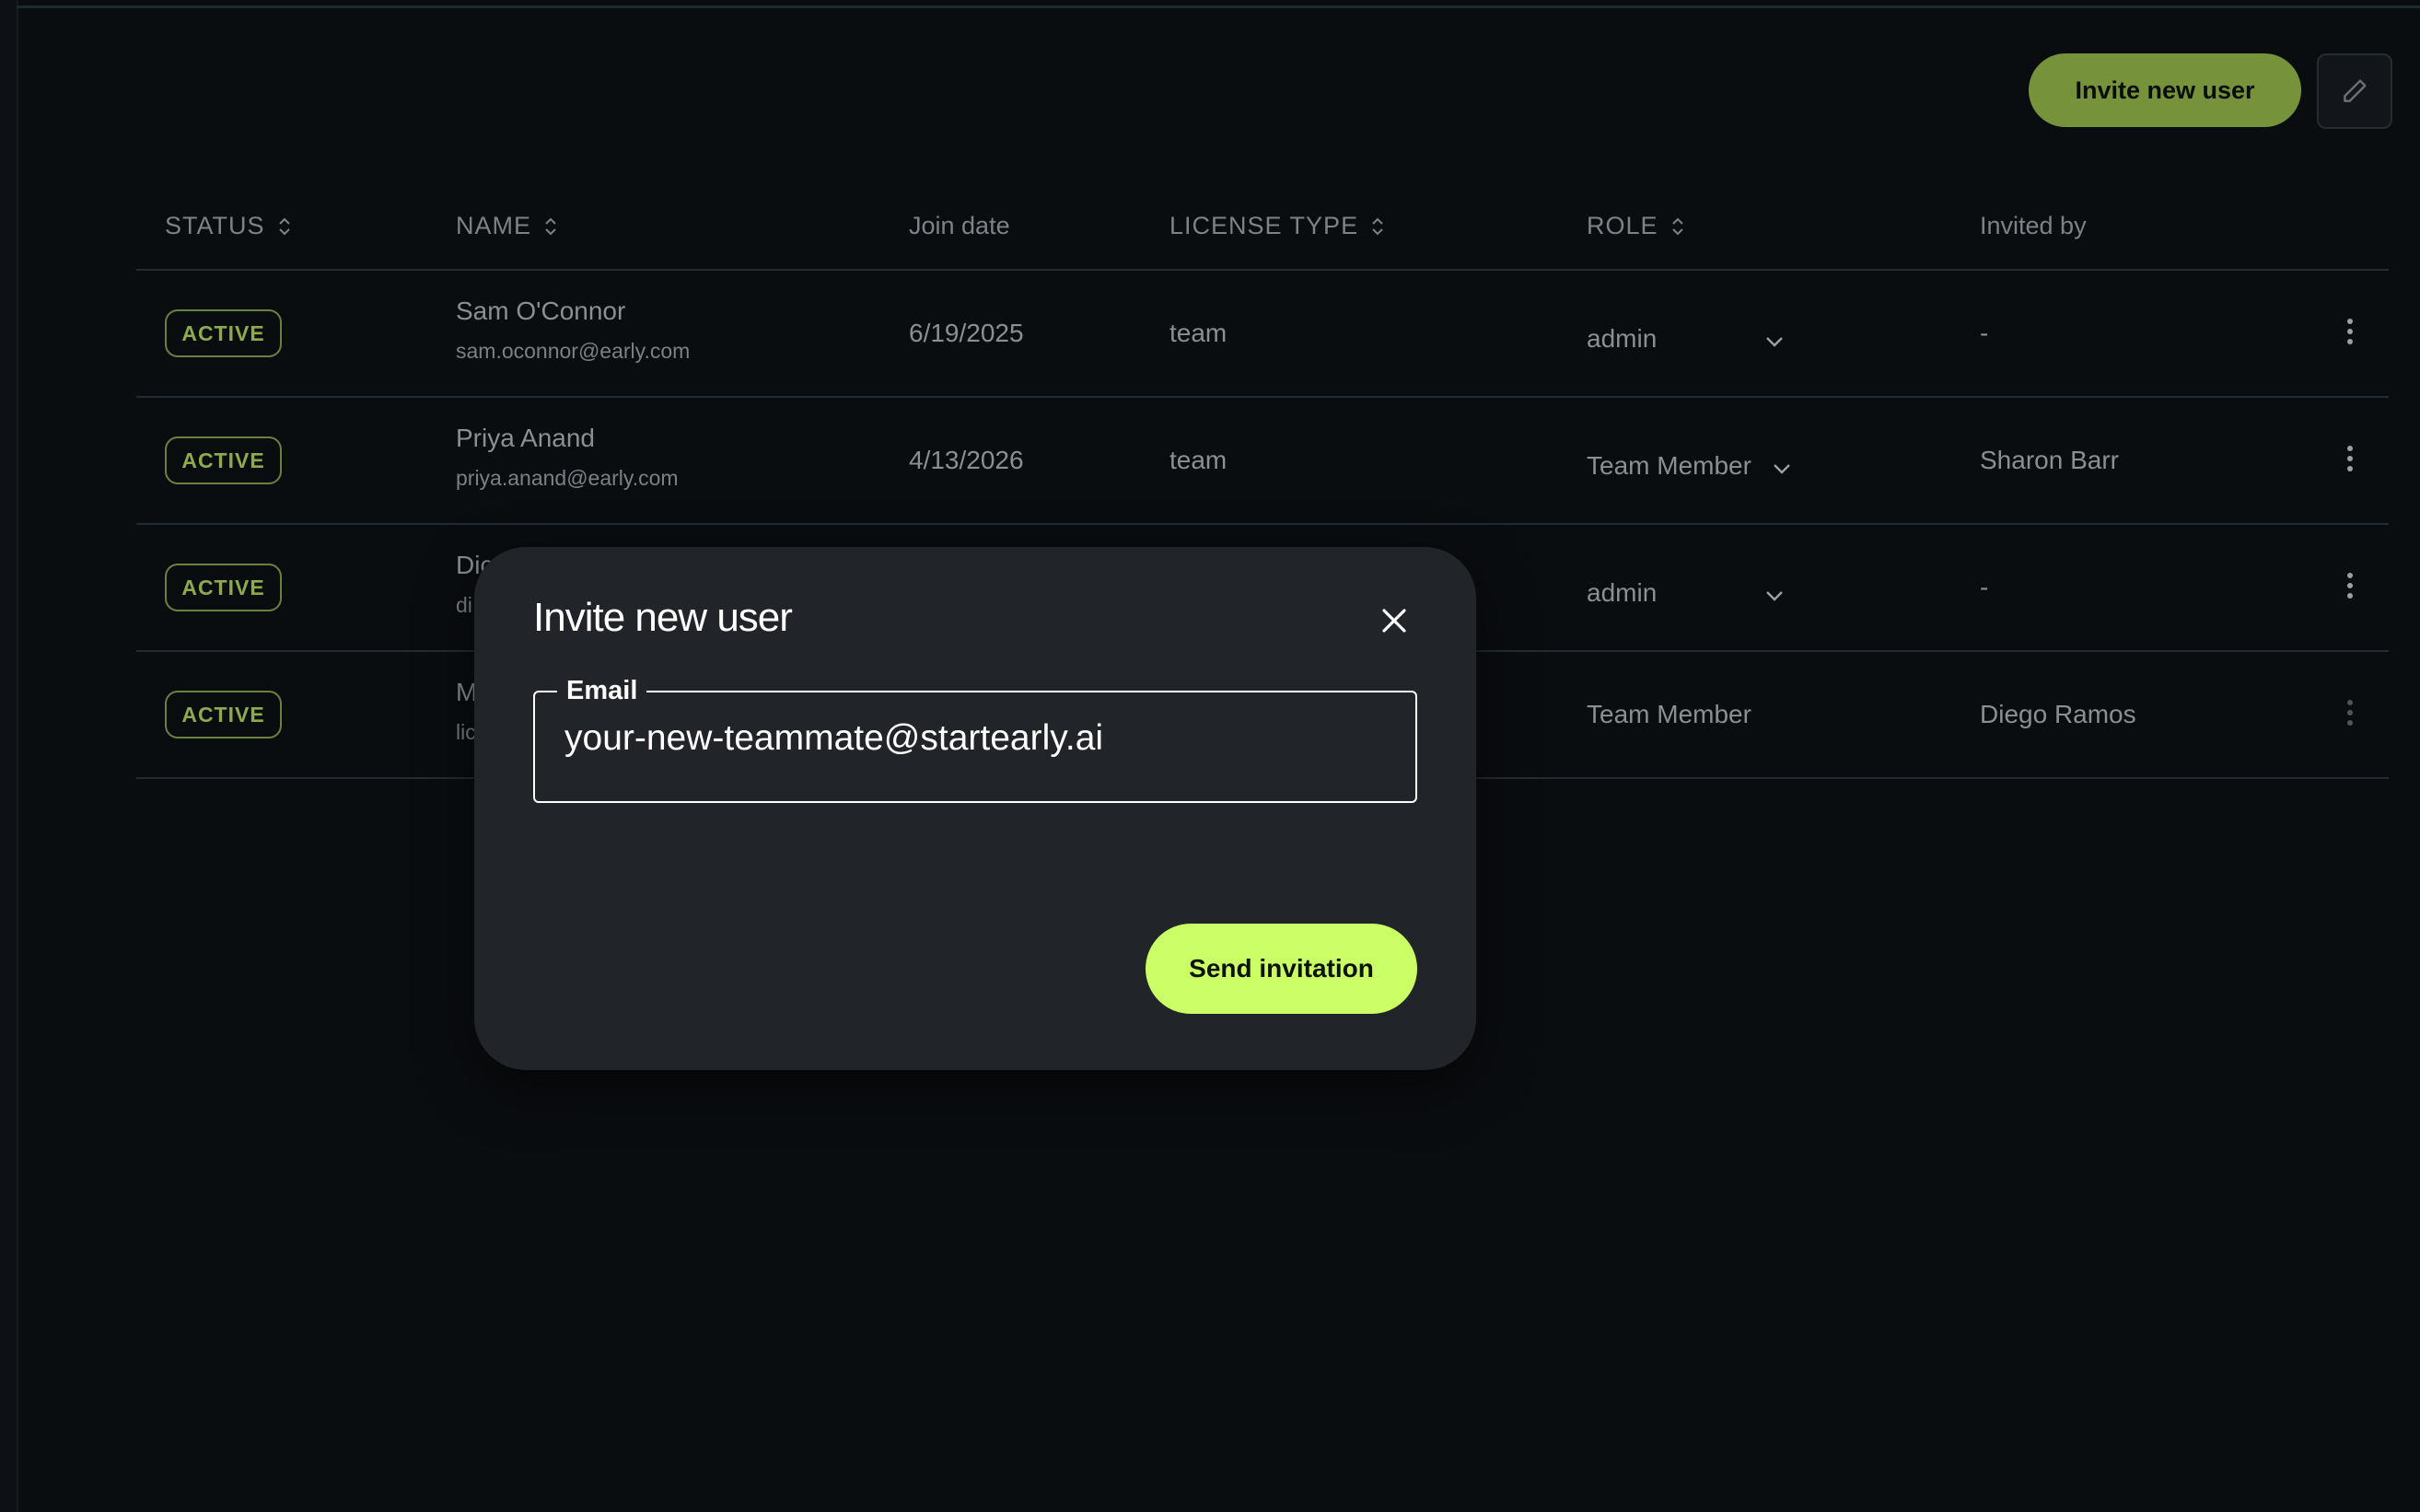 The width and height of the screenshot is (2420, 1512). Describe the element at coordinates (1669, 714) in the screenshot. I see `role-text: Team Member` at that location.